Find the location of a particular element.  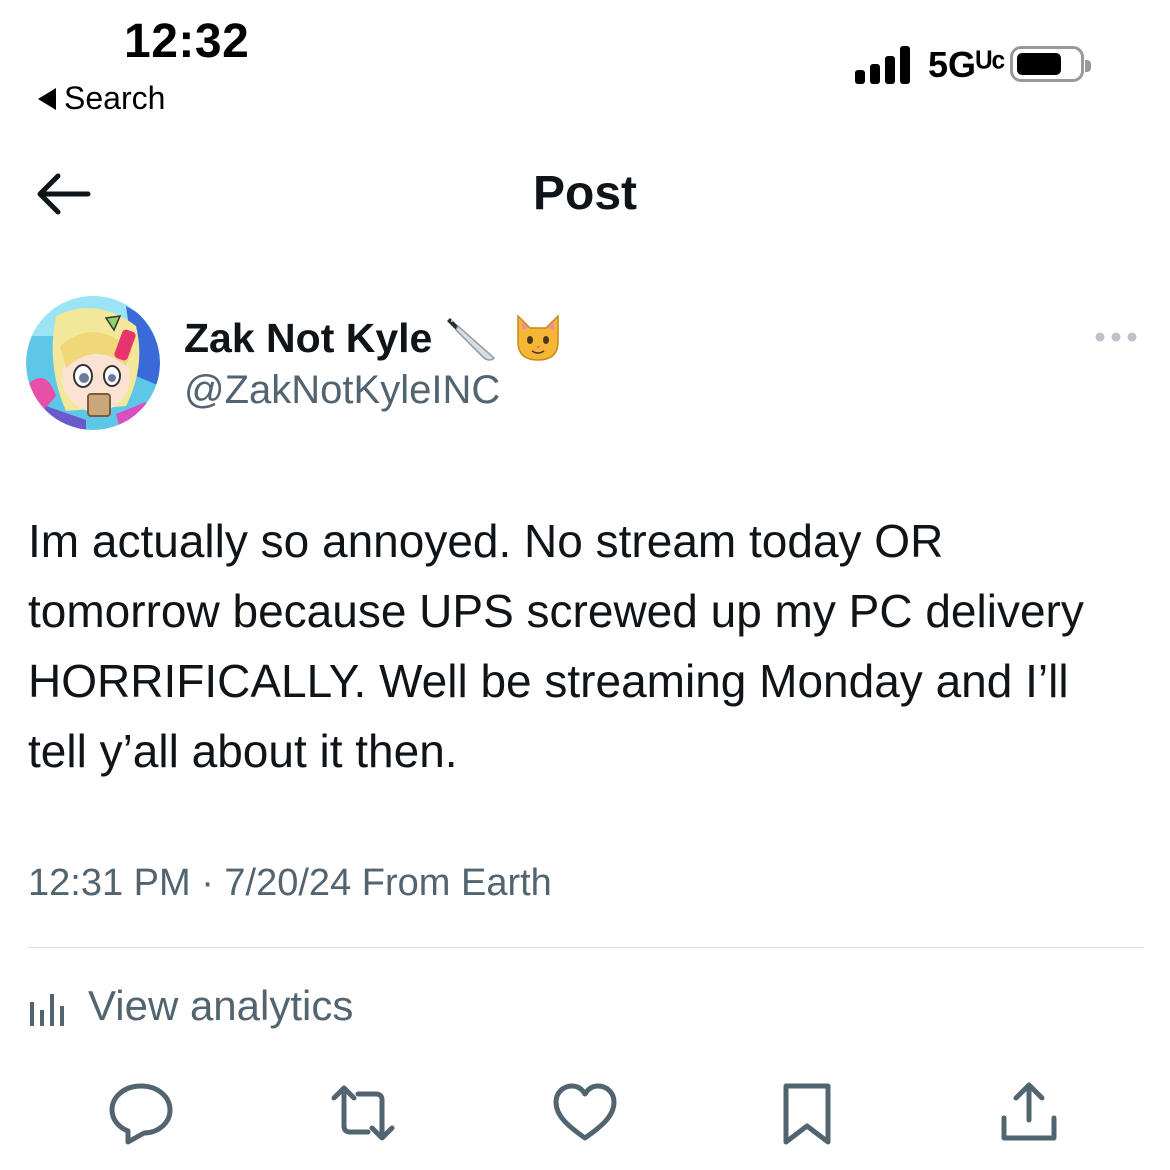

display-name-text: Zak Not Kyle is located at coordinates (308, 337).